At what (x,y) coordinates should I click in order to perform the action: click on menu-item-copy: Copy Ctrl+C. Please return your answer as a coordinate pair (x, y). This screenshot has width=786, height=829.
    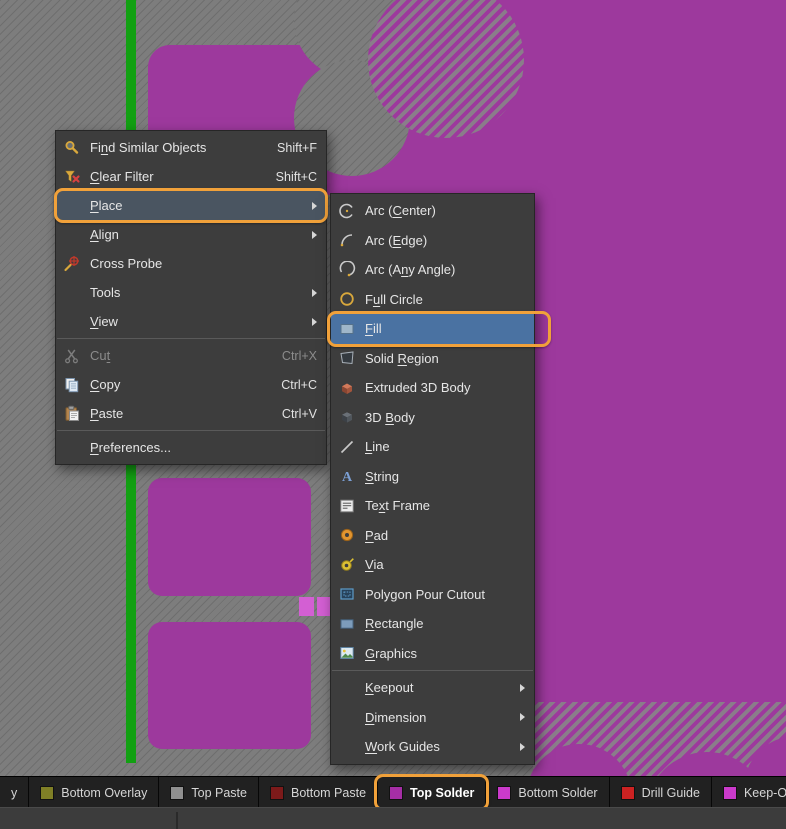
    Looking at the image, I should click on (191, 384).